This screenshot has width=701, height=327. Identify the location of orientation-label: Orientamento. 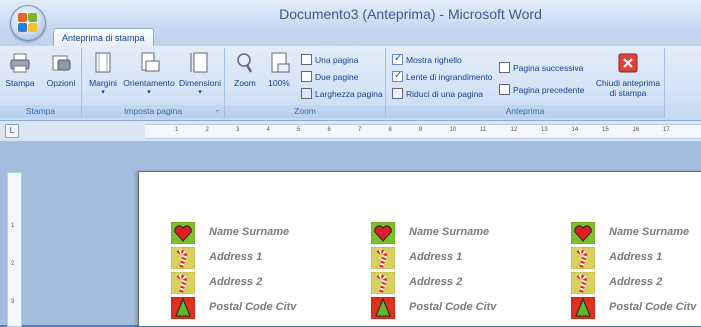
(149, 83).